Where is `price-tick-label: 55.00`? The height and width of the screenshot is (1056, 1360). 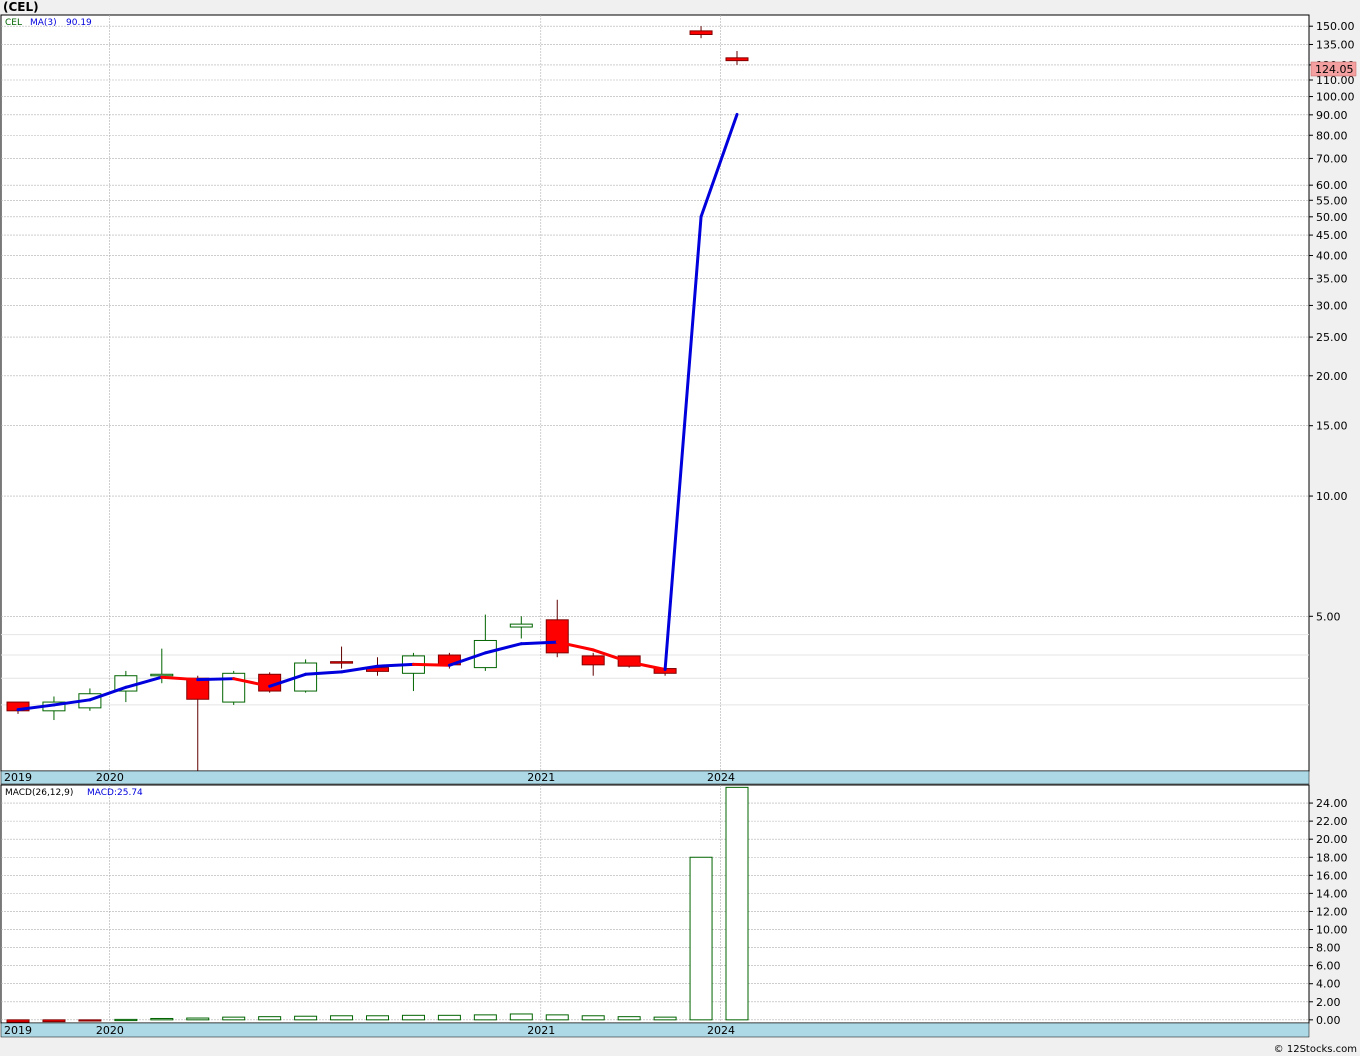 price-tick-label: 55.00 is located at coordinates (1332, 200).